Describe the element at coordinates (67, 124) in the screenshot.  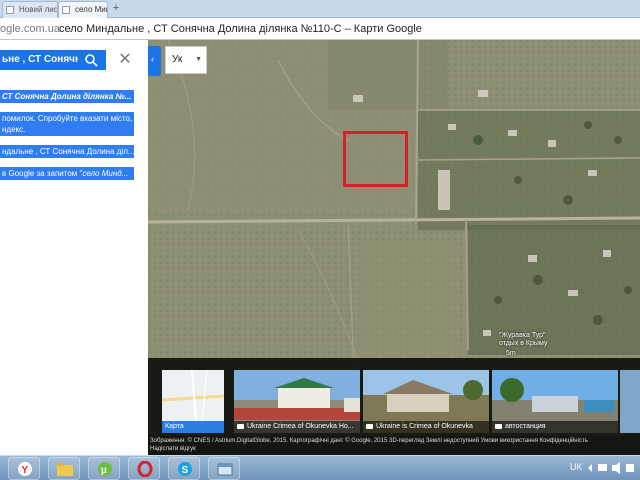
I see `result-item: помилок. Спробуйте вказати місто, ндекс.` at that location.